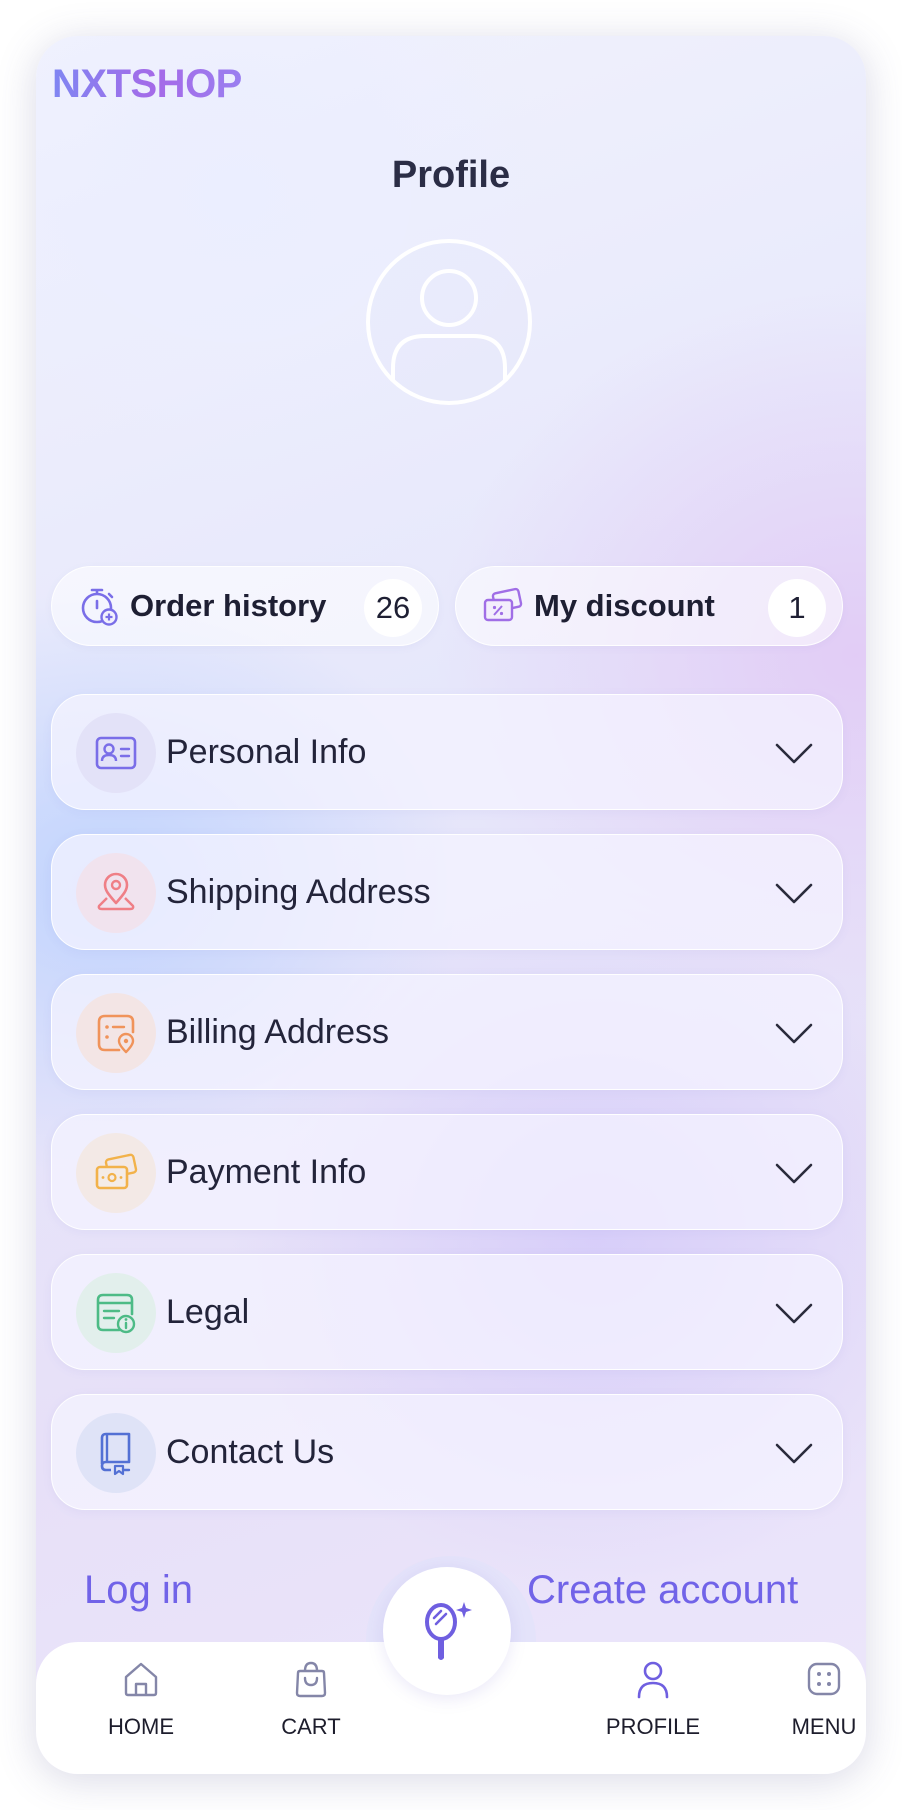 The image size is (902, 1810). What do you see at coordinates (147, 84) in the screenshot?
I see `brand-logo: NXTSHOP` at bounding box center [147, 84].